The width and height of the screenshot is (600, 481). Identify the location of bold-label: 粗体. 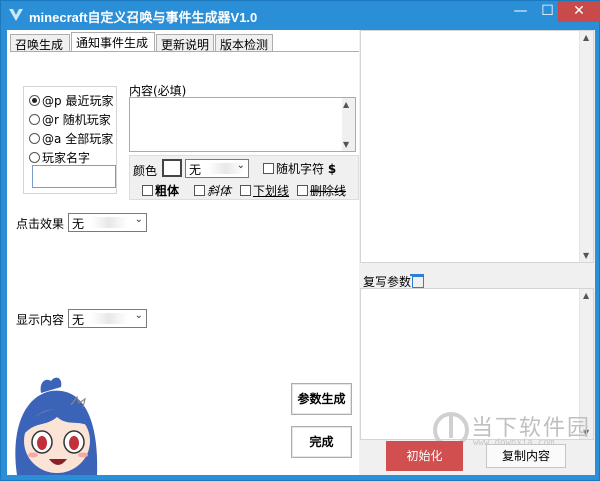
(167, 191).